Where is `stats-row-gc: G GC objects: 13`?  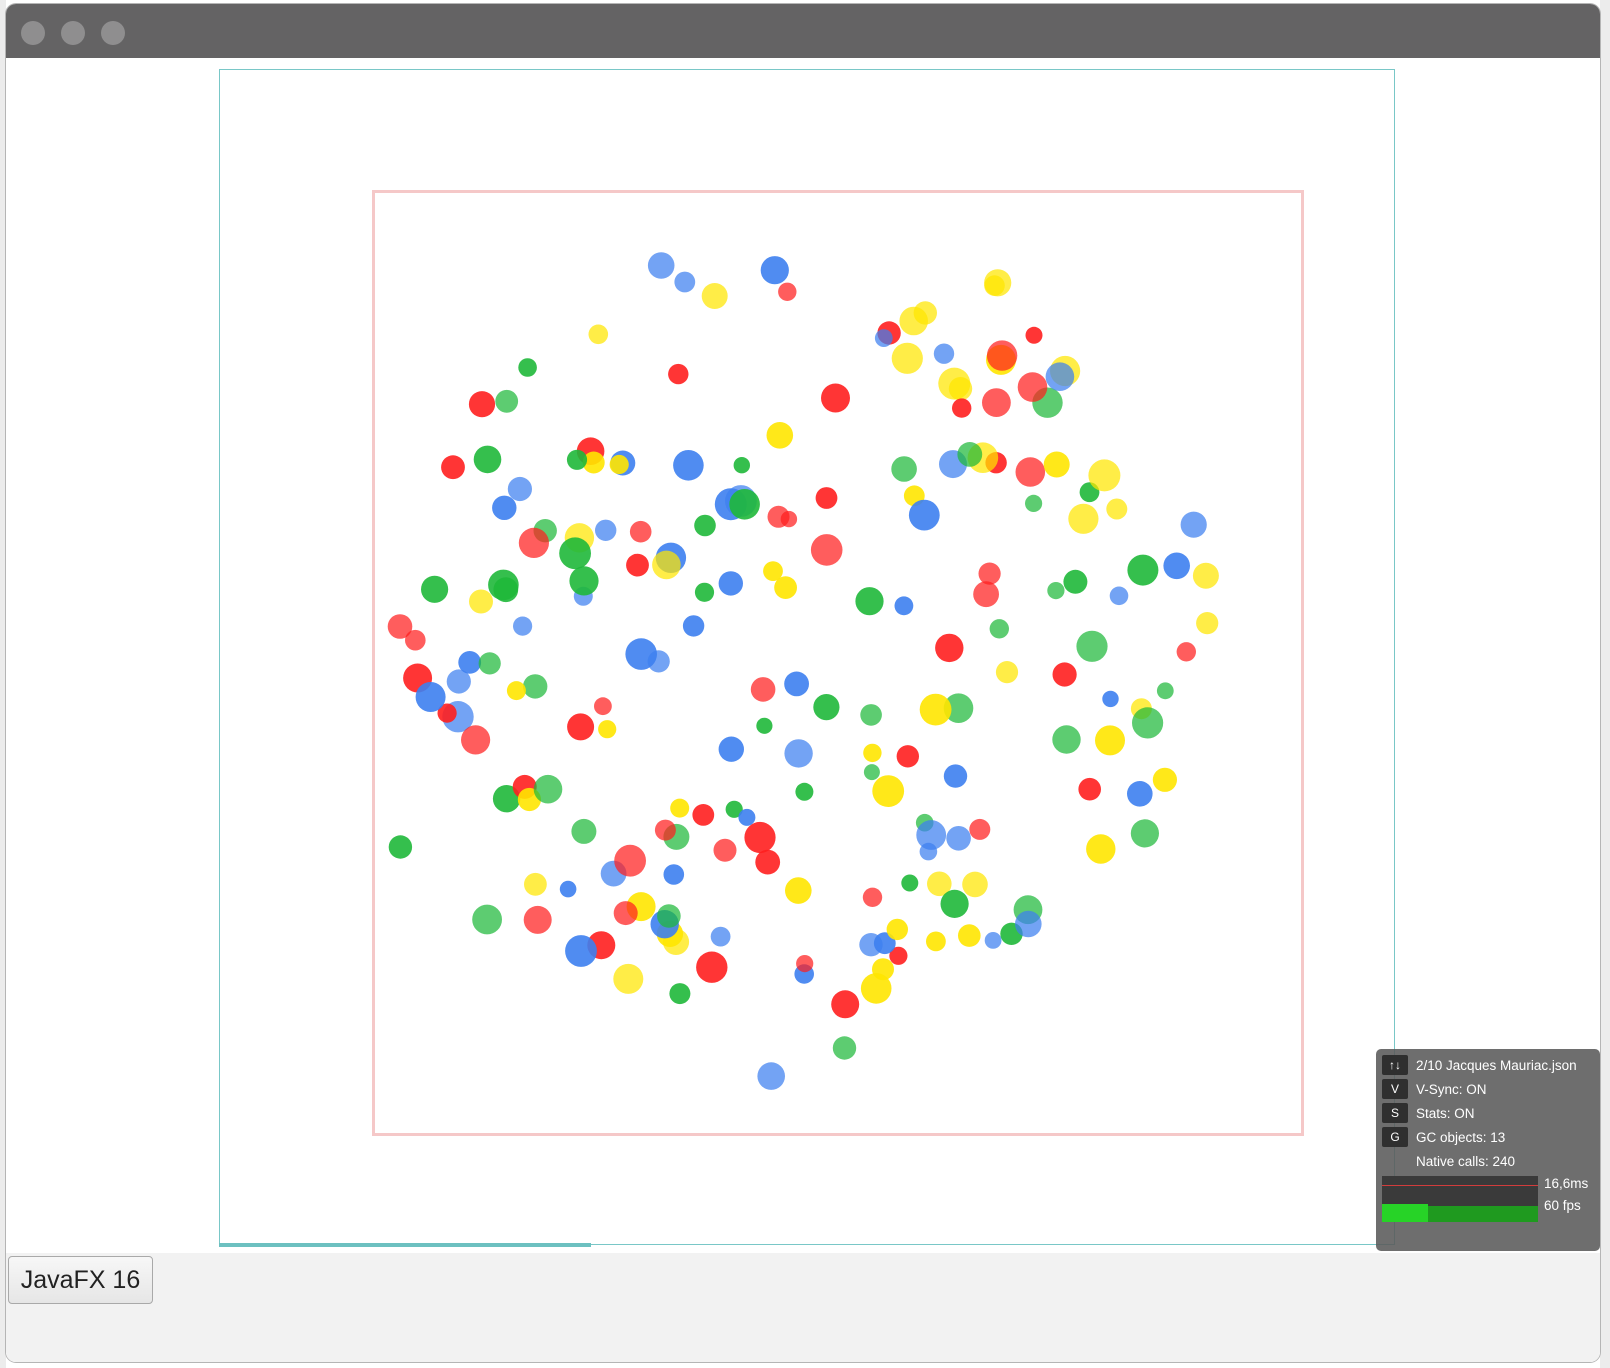
stats-row-gc: G GC objects: 13 is located at coordinates (1443, 1137).